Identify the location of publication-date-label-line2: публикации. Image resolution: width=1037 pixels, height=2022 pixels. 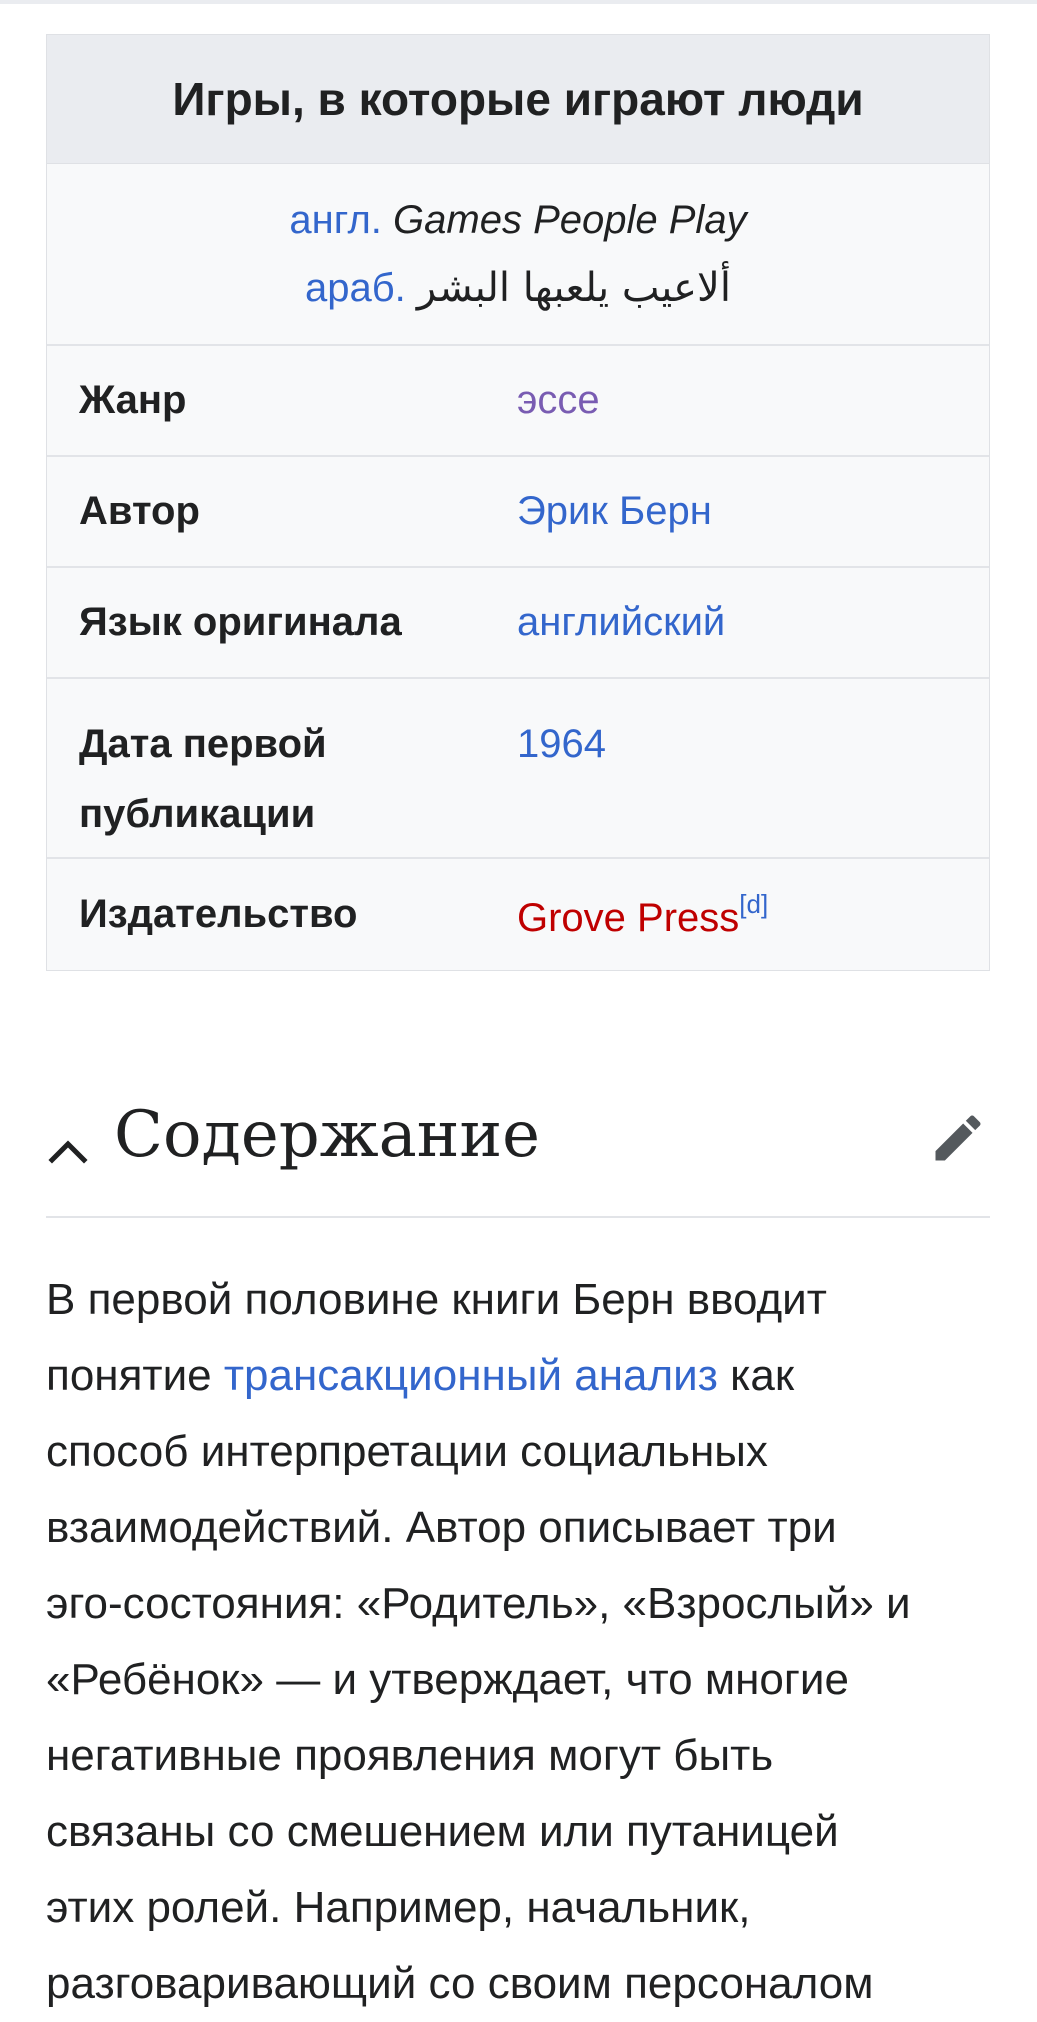
(197, 814).